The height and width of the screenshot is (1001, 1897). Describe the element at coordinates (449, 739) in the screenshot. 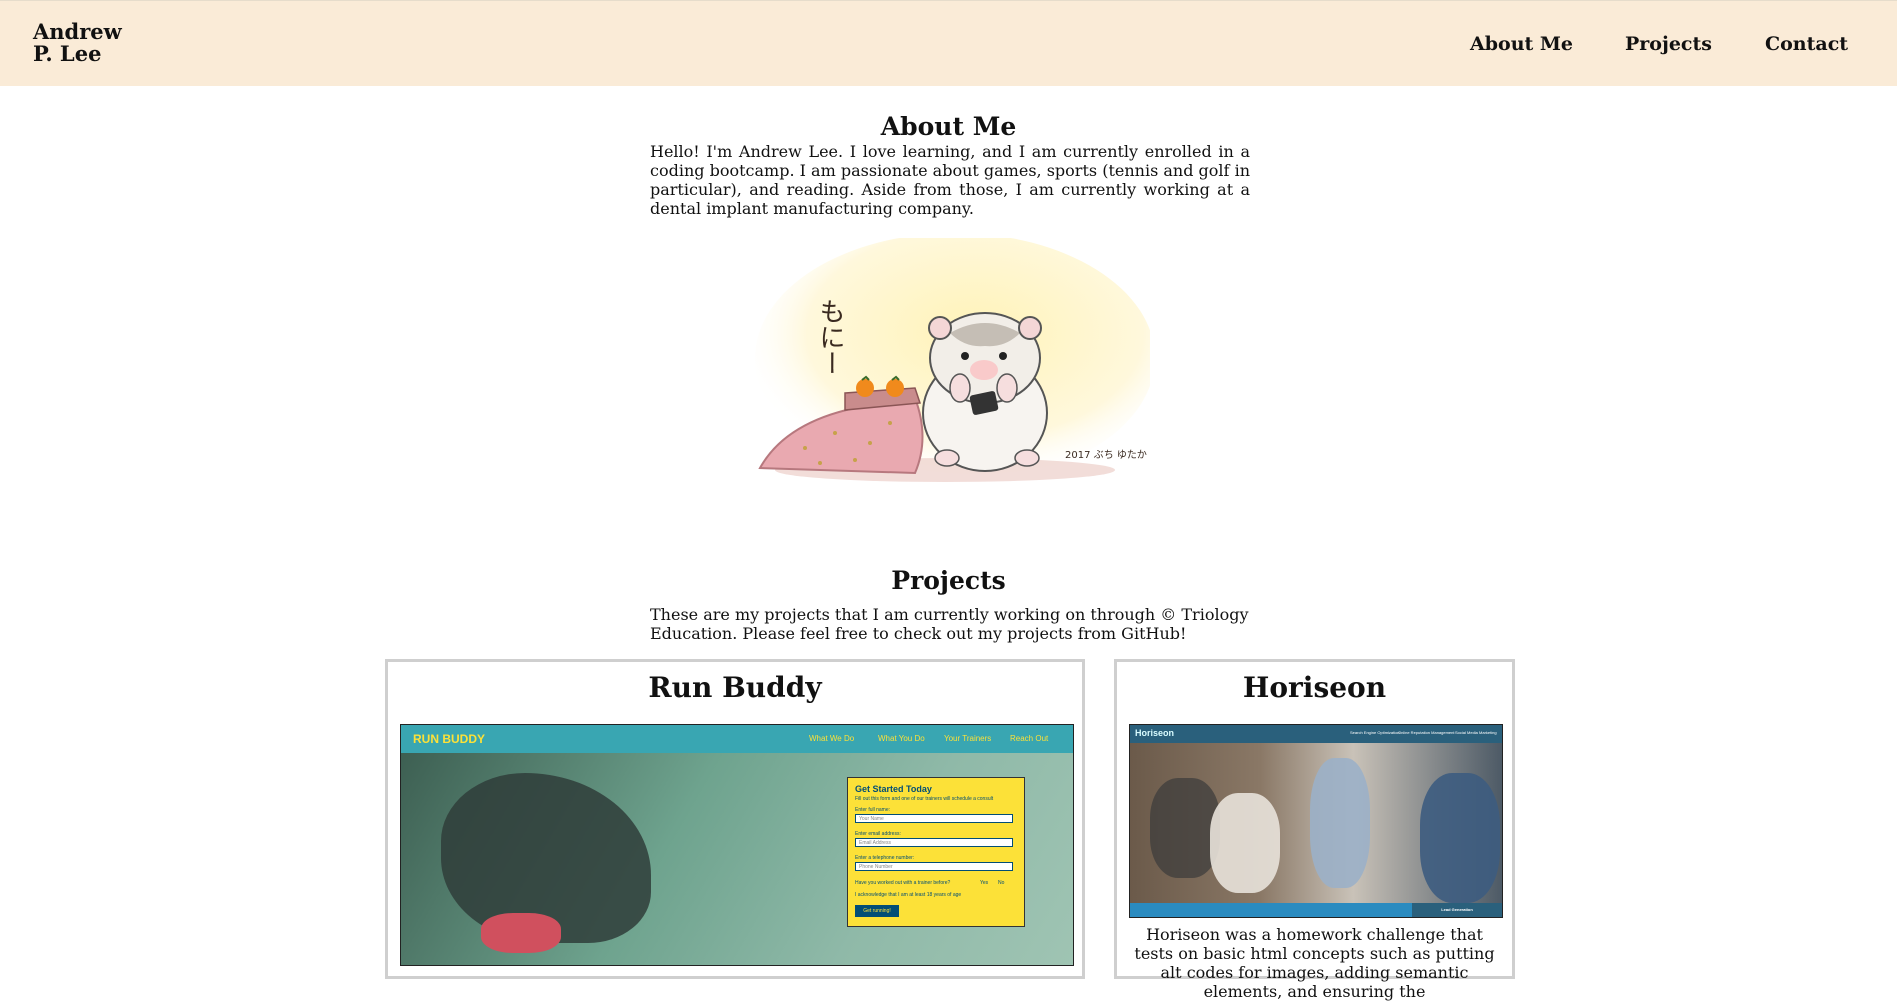

I see `rb-brand: RUN BUDDY` at that location.